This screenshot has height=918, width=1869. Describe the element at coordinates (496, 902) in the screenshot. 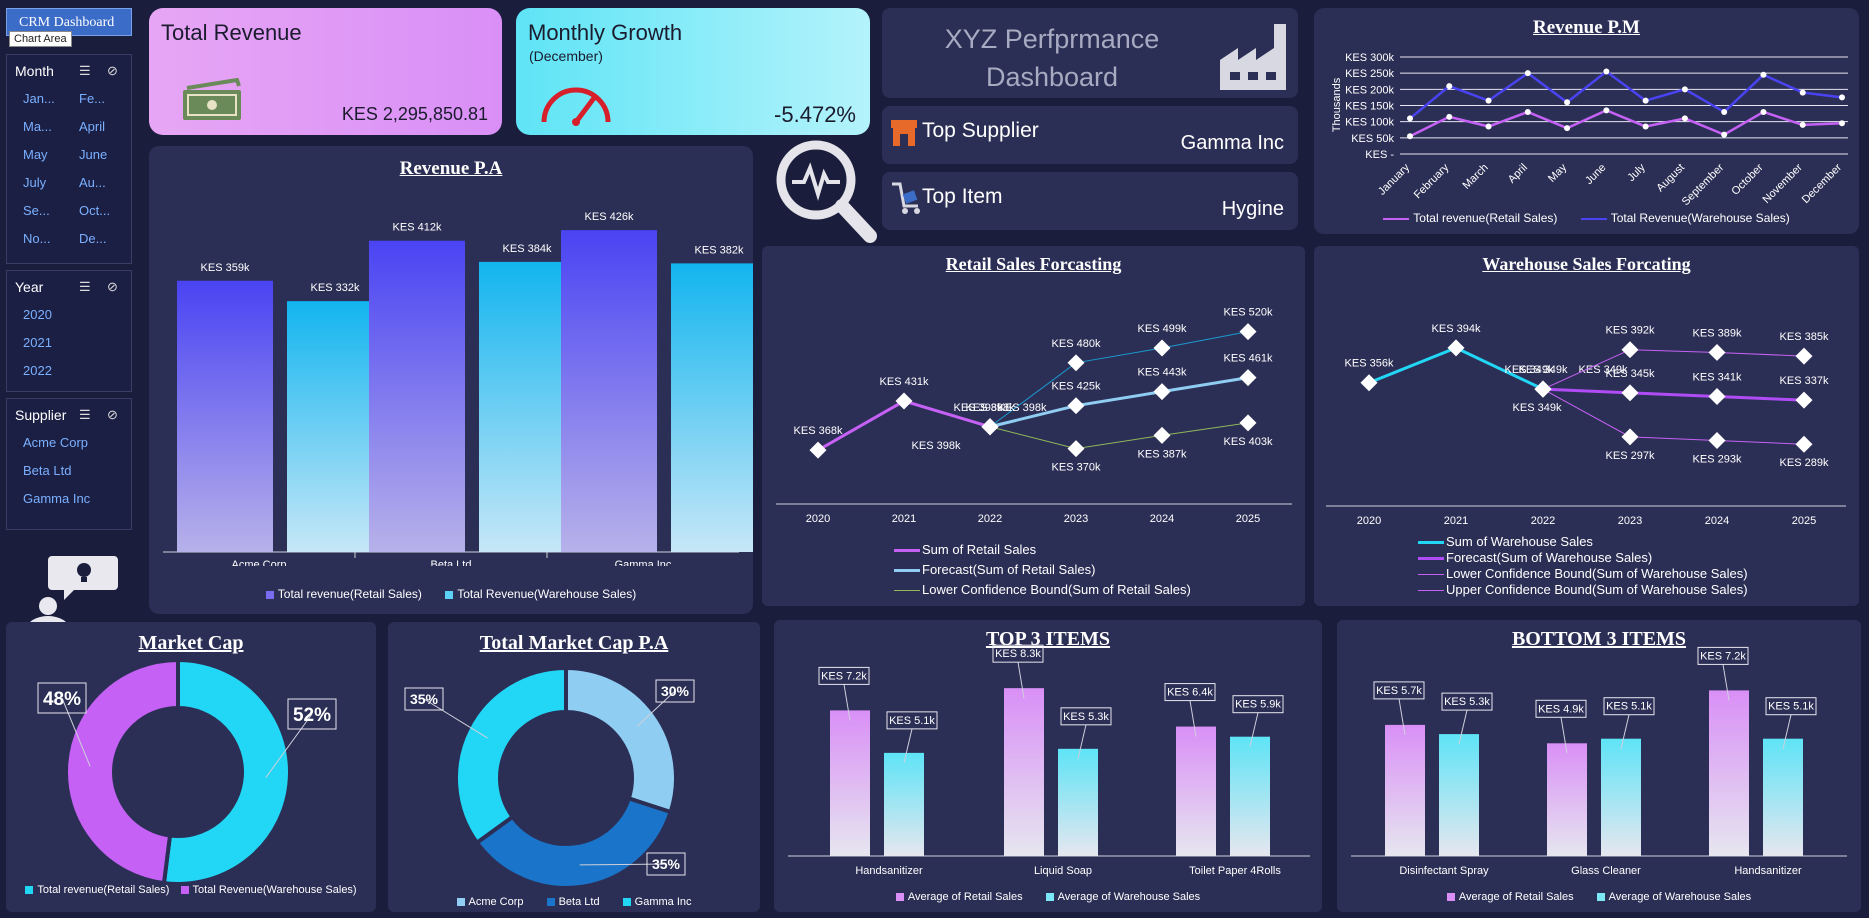

I see `legend-label: Acme Corp` at that location.